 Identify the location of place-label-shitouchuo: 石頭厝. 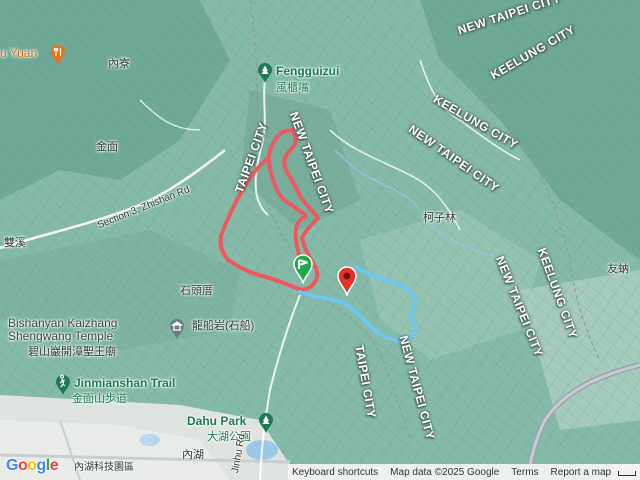
(196, 291).